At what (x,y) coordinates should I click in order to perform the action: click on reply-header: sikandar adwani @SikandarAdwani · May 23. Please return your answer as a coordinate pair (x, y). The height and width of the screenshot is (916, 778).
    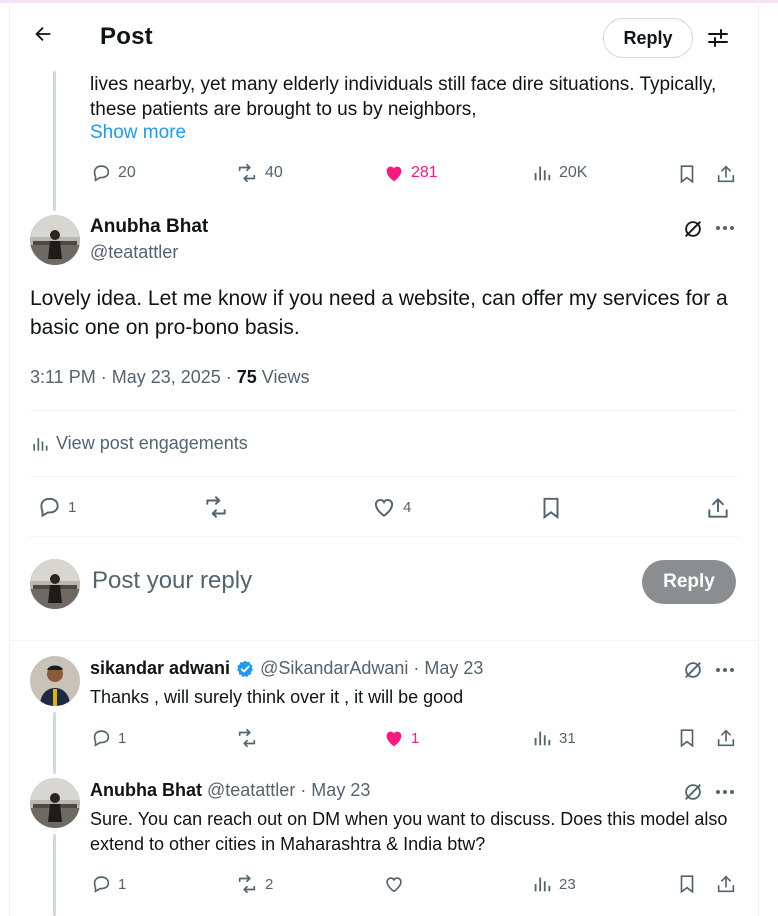
    Looking at the image, I should click on (286, 668).